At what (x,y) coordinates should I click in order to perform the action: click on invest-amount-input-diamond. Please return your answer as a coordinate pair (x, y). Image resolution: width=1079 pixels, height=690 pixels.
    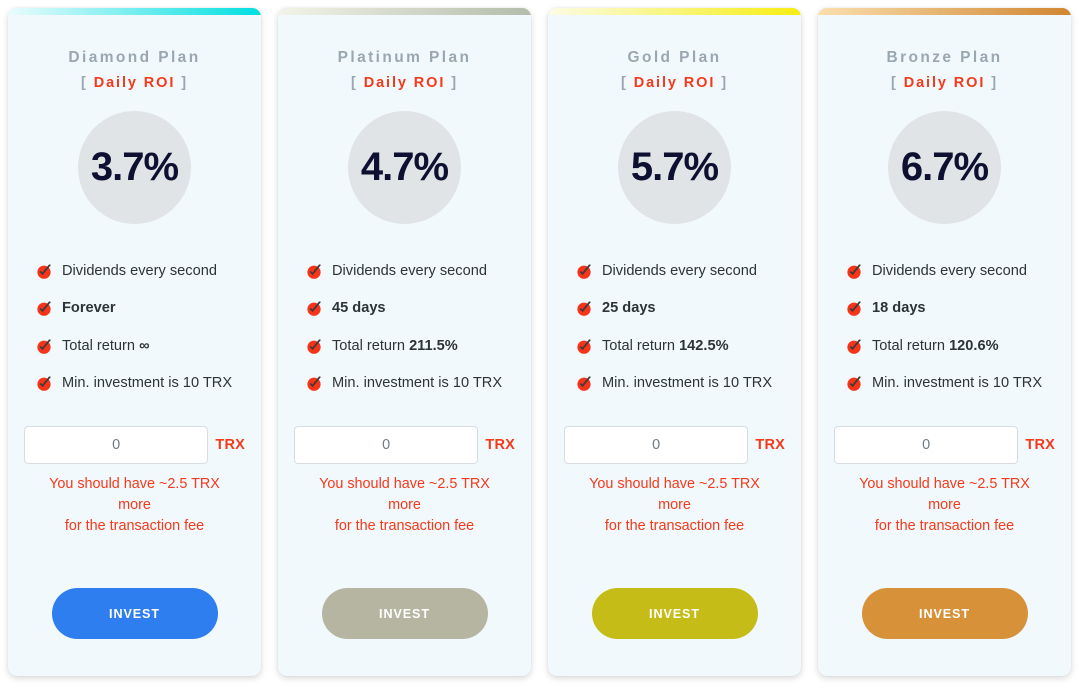
    Looking at the image, I should click on (116, 445).